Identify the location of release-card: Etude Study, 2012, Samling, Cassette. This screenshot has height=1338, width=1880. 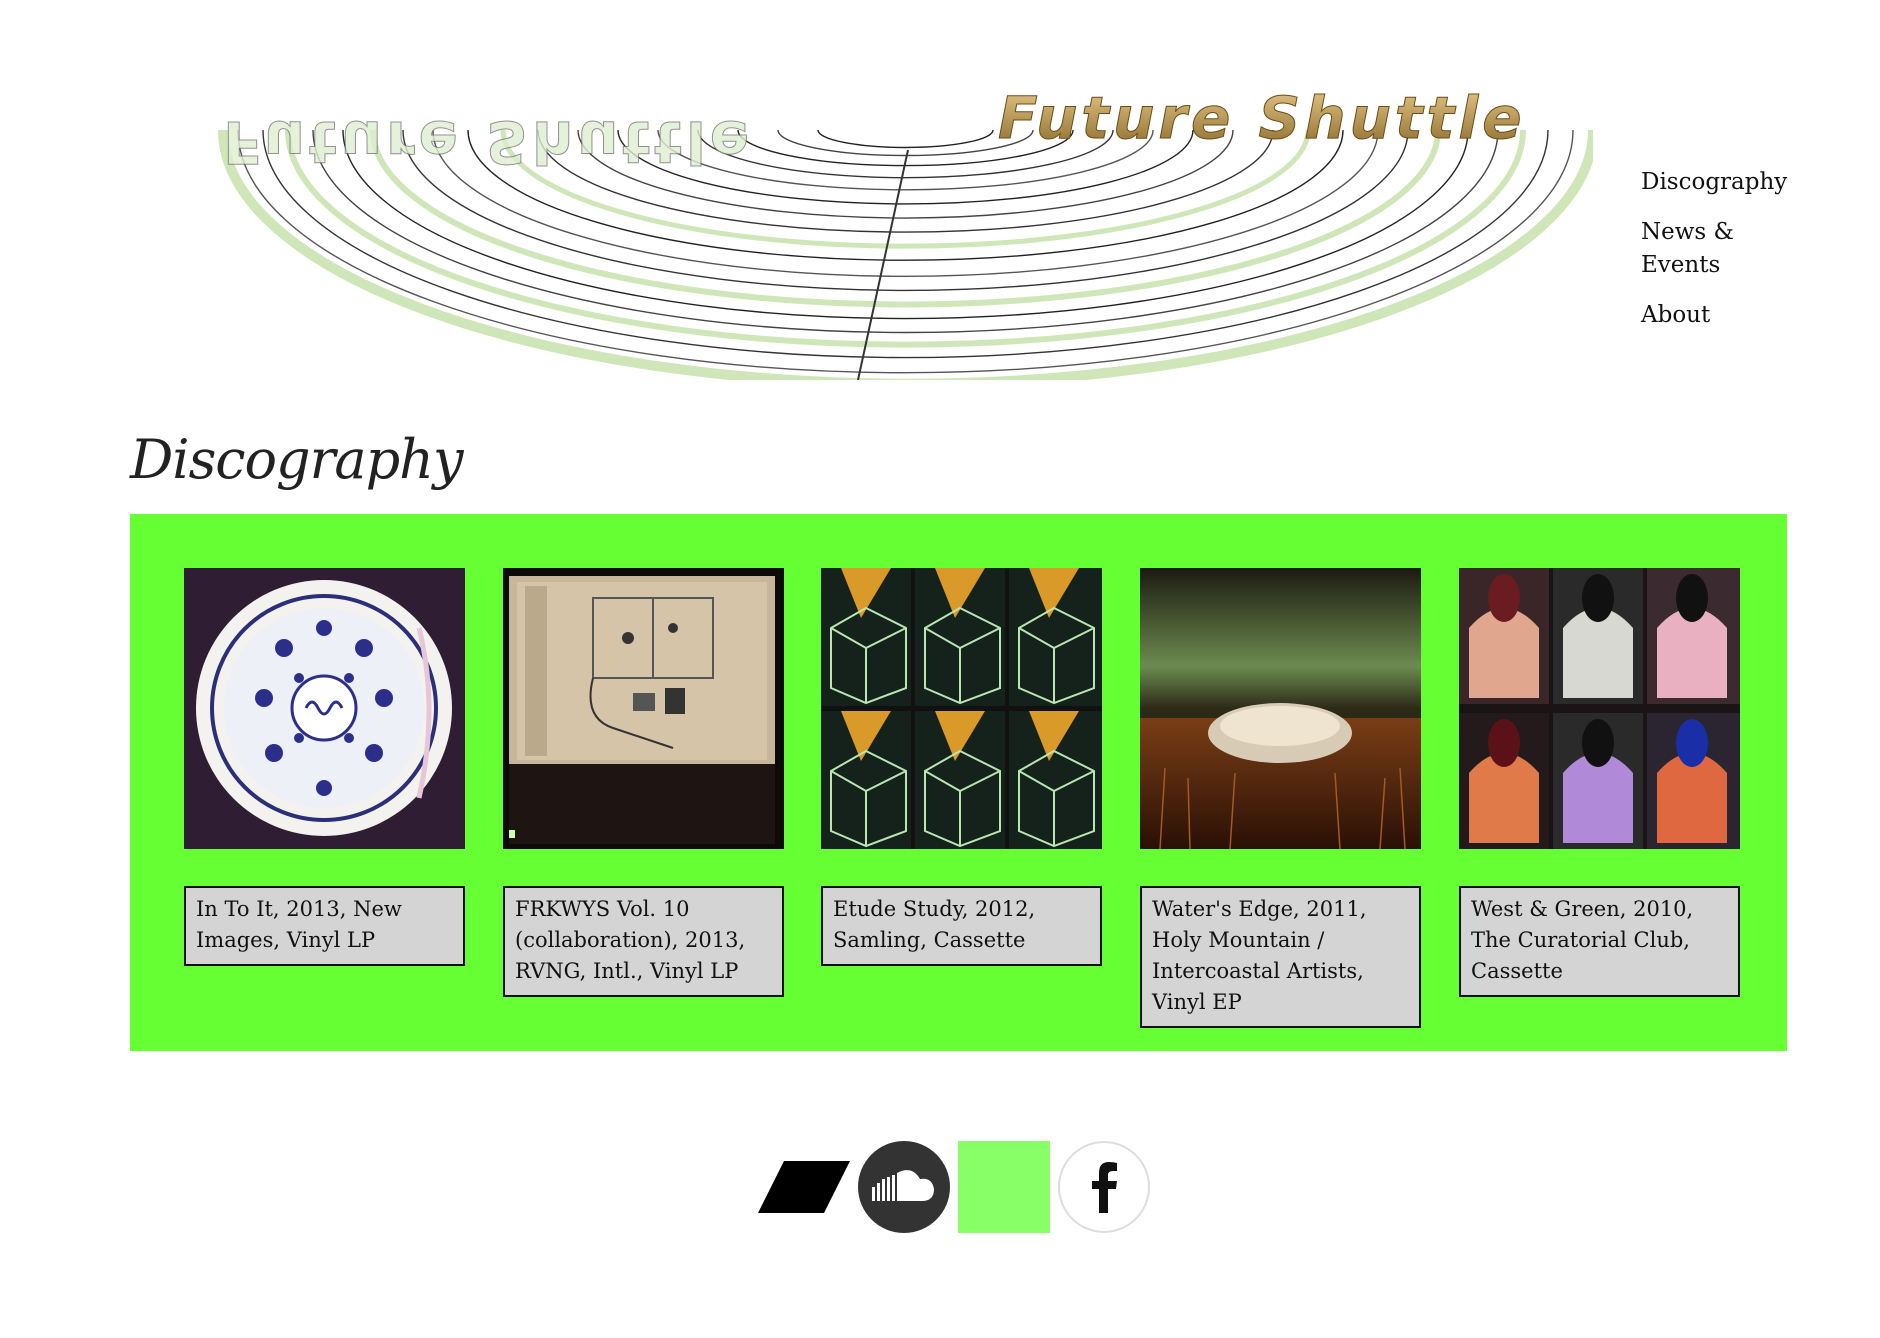
(961, 767).